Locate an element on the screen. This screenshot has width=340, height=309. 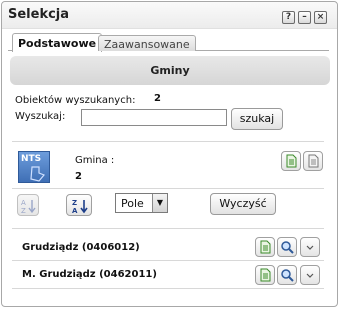
result-2-expand-button is located at coordinates (310, 275).